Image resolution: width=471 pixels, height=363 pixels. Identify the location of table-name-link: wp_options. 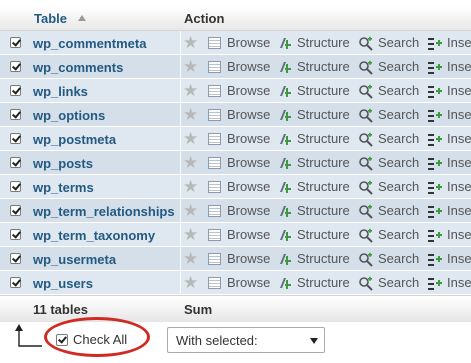
(69, 115).